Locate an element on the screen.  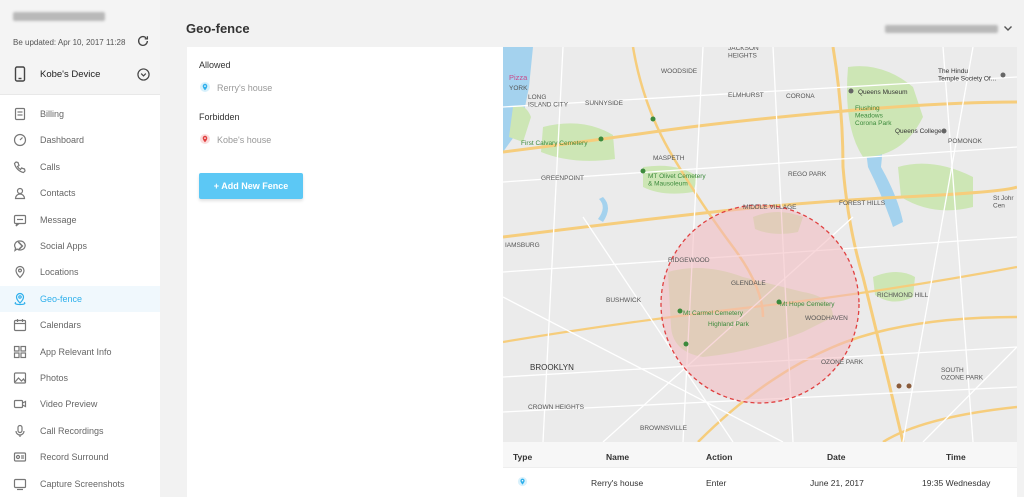
sidebar-item-label: Call Recordings is located at coordinates (72, 430).